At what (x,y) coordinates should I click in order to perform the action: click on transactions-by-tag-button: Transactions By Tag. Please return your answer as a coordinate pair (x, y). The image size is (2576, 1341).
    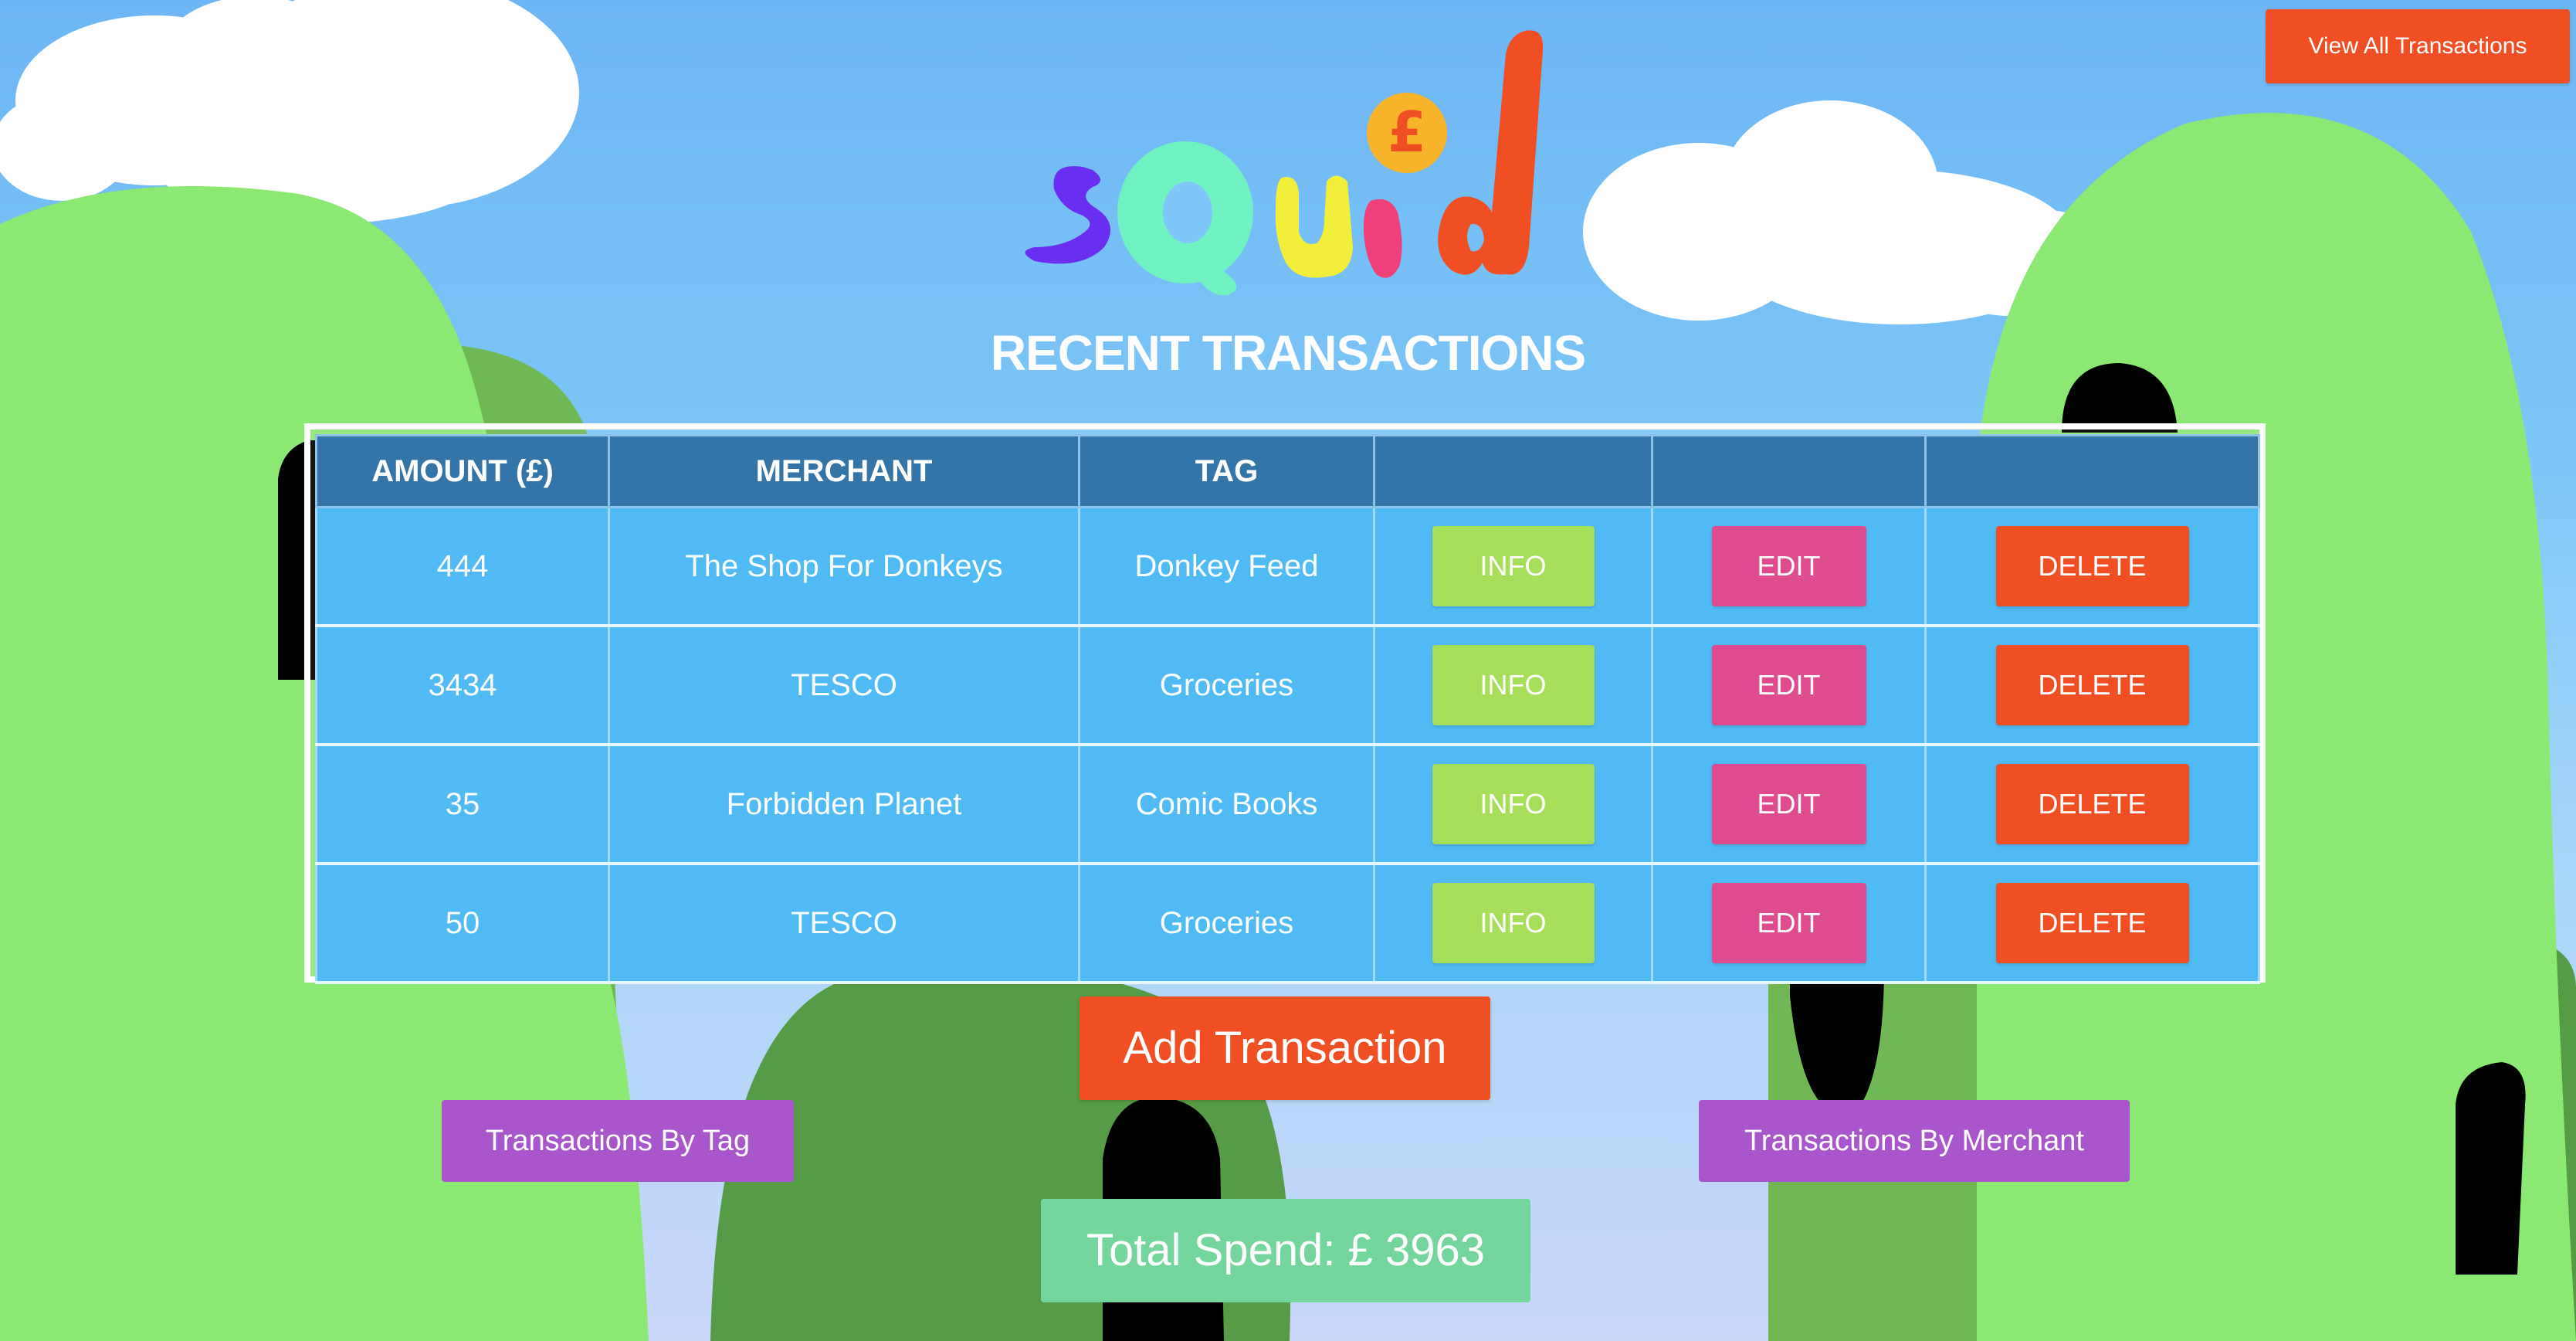
    Looking at the image, I should click on (618, 1141).